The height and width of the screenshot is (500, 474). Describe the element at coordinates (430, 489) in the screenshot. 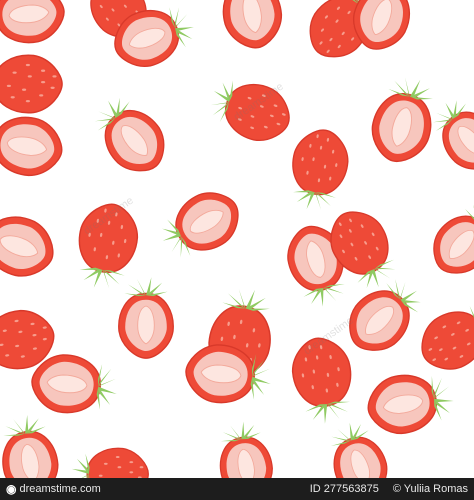

I see `author-credit: © Yuliia Romas` at that location.